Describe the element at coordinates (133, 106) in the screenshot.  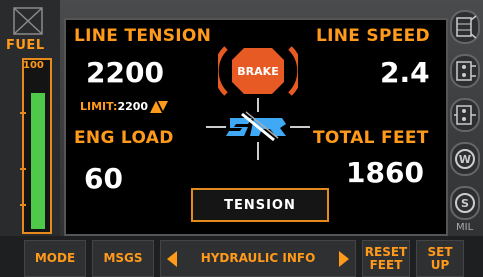
I see `limit-value: 2200` at that location.